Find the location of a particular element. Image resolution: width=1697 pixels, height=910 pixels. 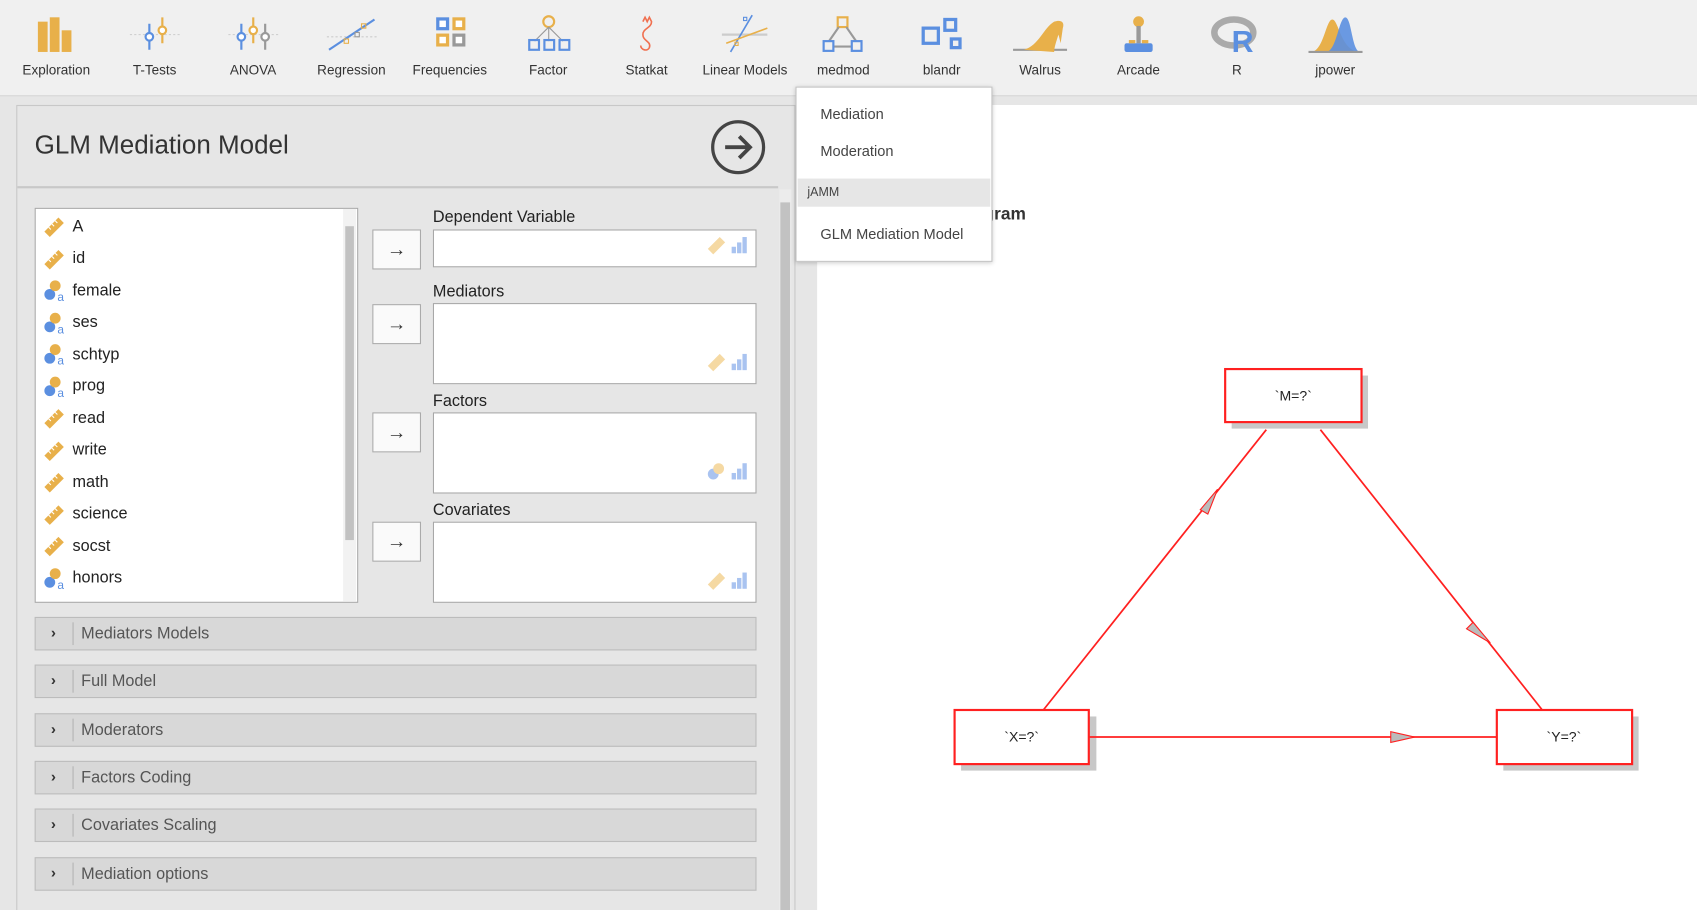

toolbar-button-label: Frequencies is located at coordinates (450, 70).